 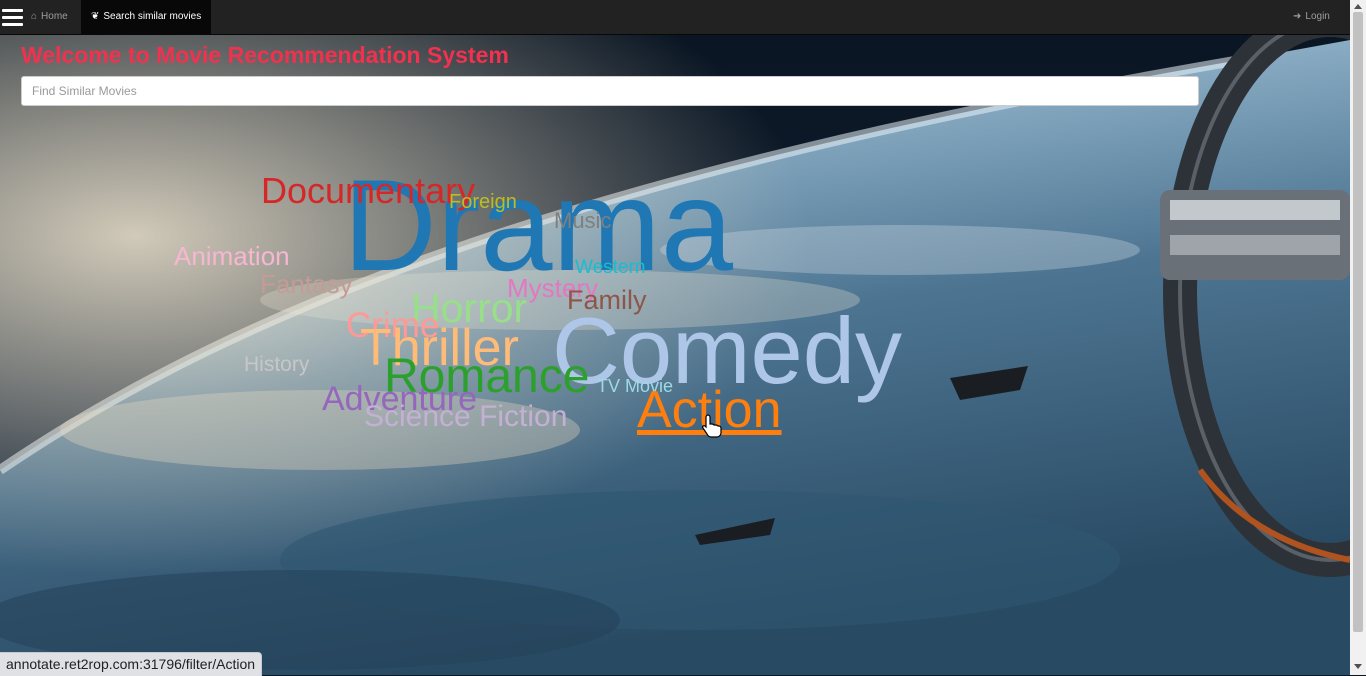 I want to click on genre-link-foreign: Foreign, so click(x=483, y=202).